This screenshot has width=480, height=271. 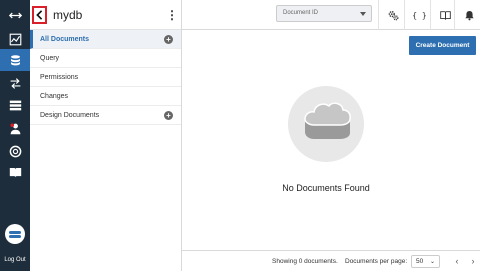 I want to click on add-design-document-icon: +, so click(x=168, y=115).